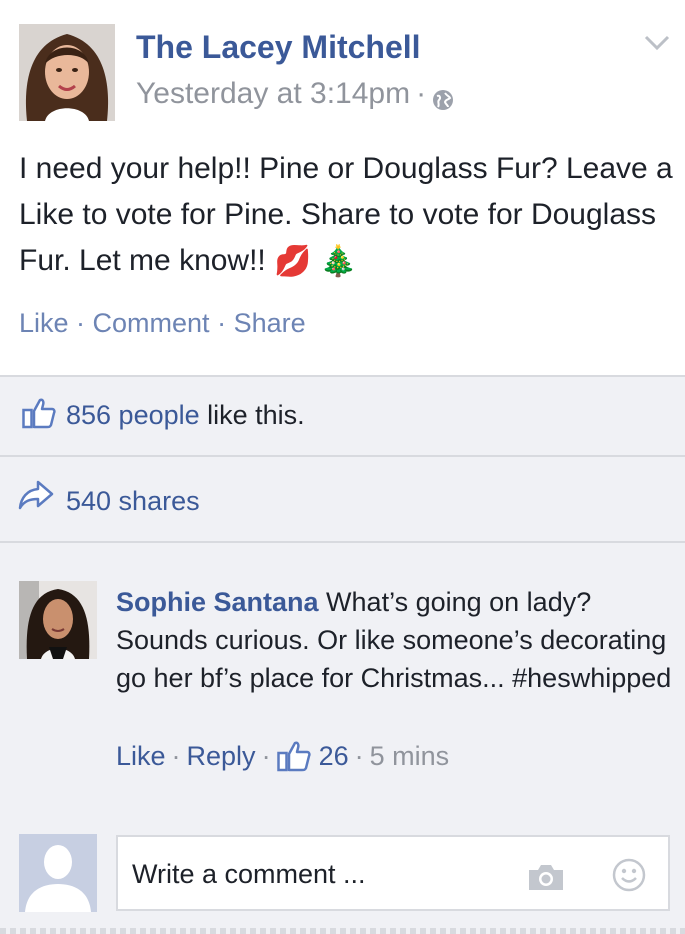  Describe the element at coordinates (36, 495) in the screenshot. I see `share-arrow-icon` at that location.